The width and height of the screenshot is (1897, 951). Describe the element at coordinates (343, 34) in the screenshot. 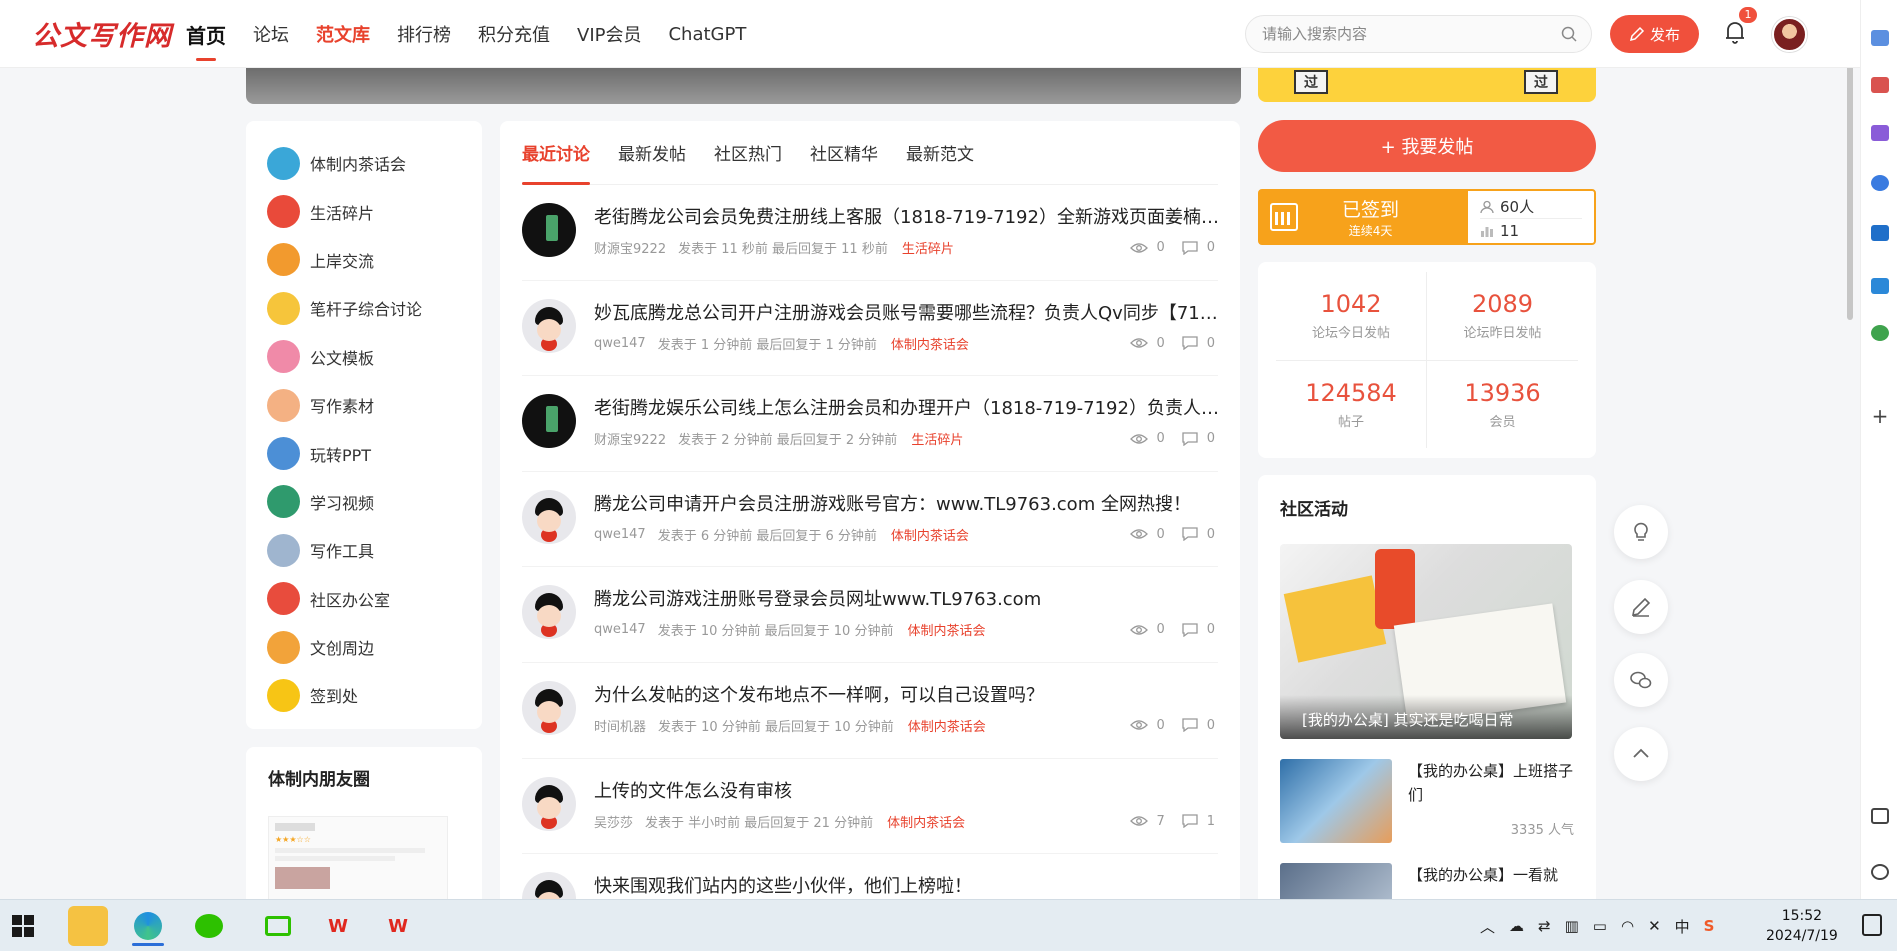

I see `nav-templates: 范文库` at that location.